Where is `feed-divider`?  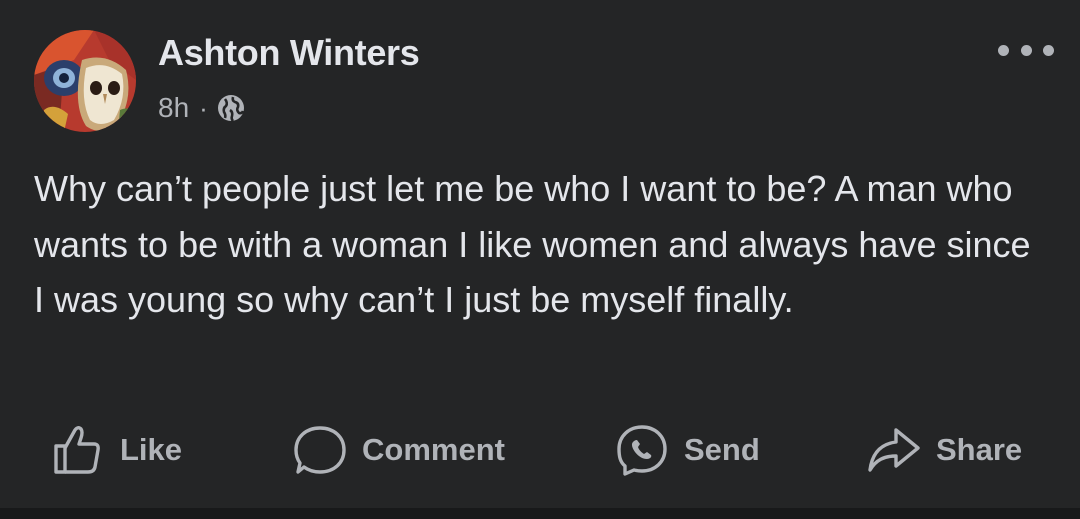
feed-divider is located at coordinates (540, 513).